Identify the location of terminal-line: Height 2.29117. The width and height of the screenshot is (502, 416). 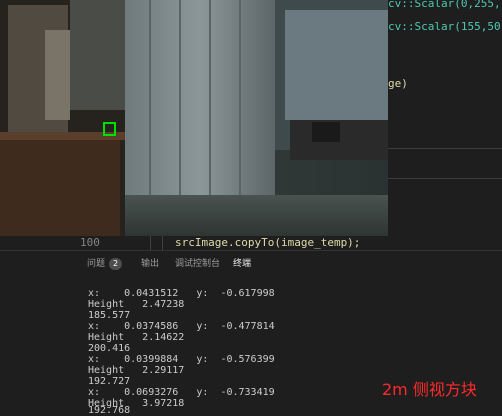
(136, 370).